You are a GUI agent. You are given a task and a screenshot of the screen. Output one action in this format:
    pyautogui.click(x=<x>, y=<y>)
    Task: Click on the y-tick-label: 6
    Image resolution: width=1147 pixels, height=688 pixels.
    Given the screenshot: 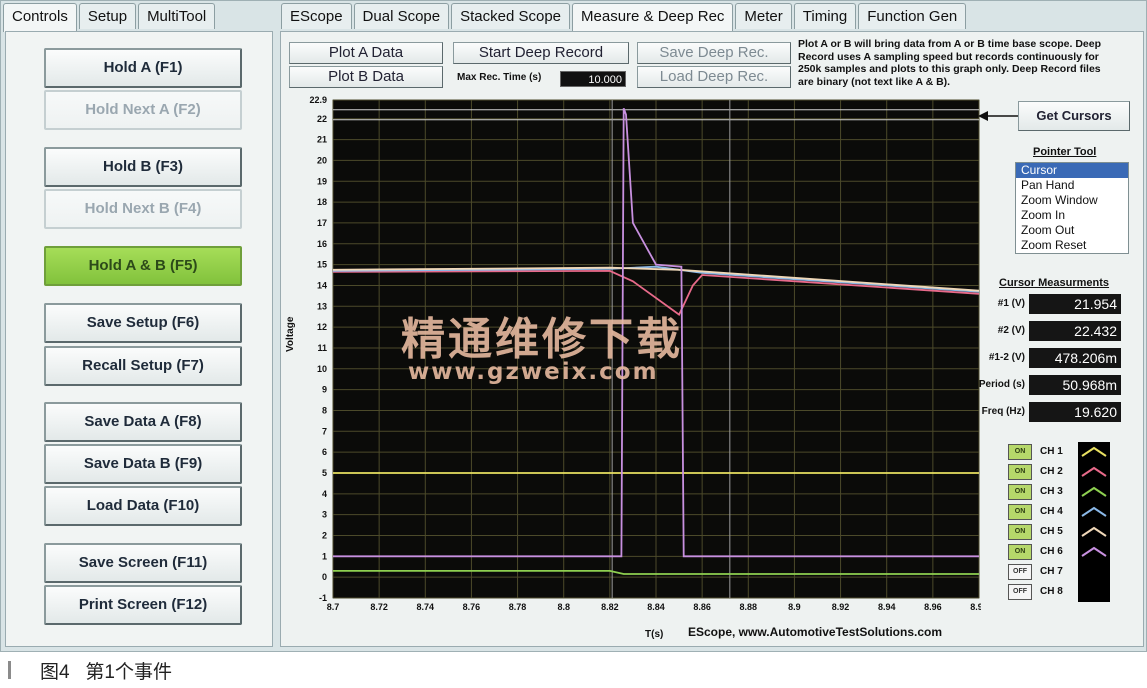 What is the action you would take?
    pyautogui.click(x=324, y=452)
    